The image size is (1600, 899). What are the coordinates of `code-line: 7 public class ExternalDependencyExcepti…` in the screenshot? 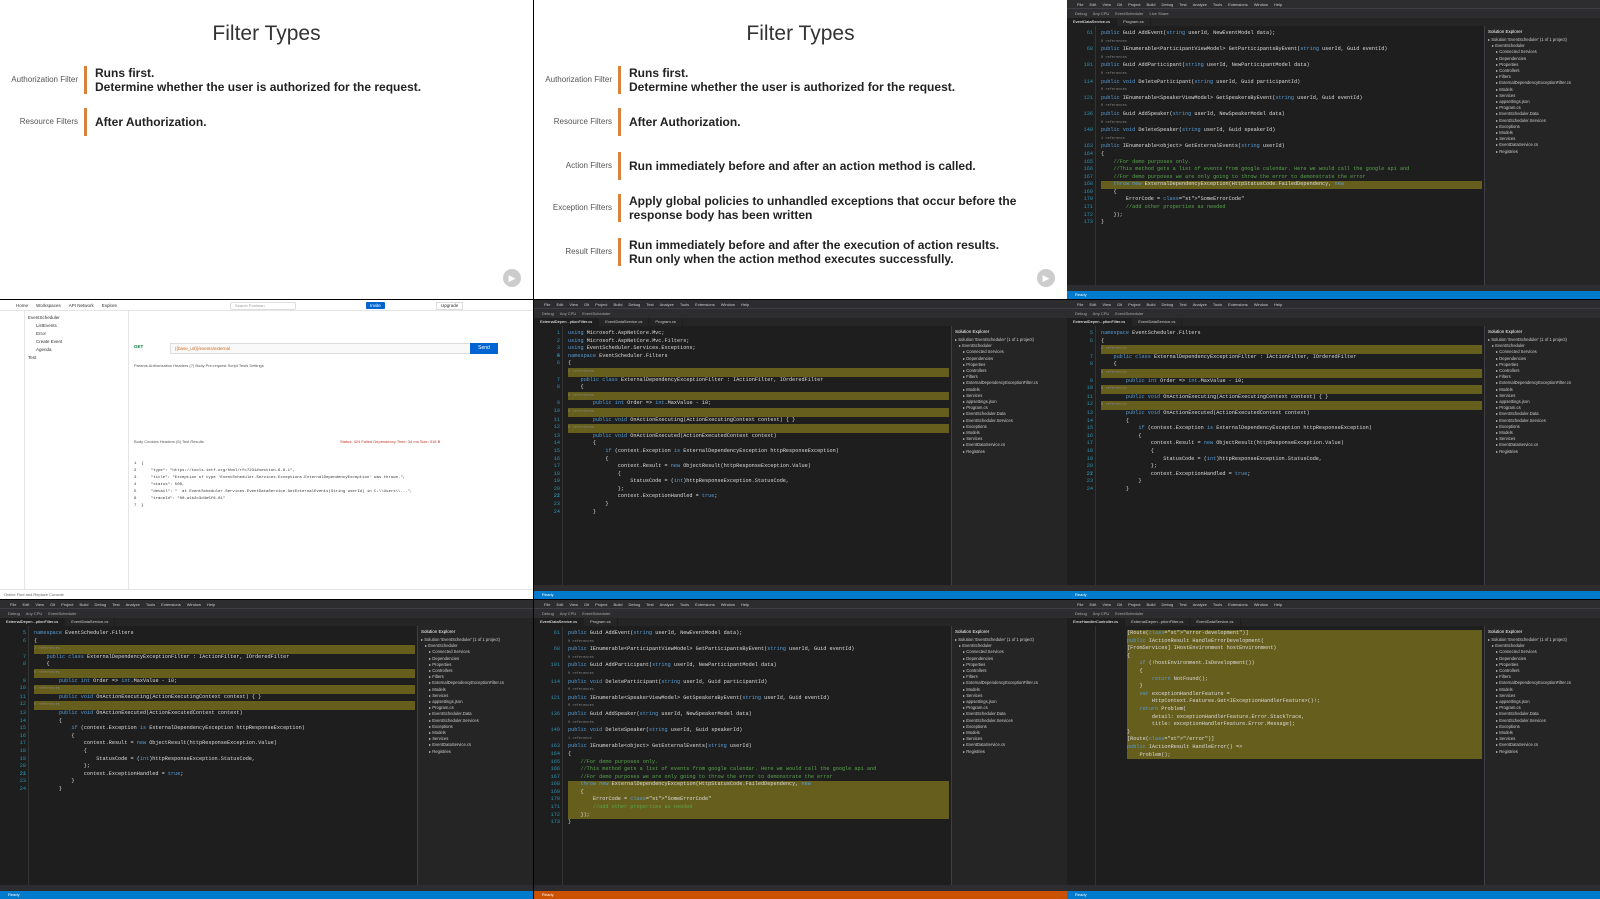 It's located at (1286, 358).